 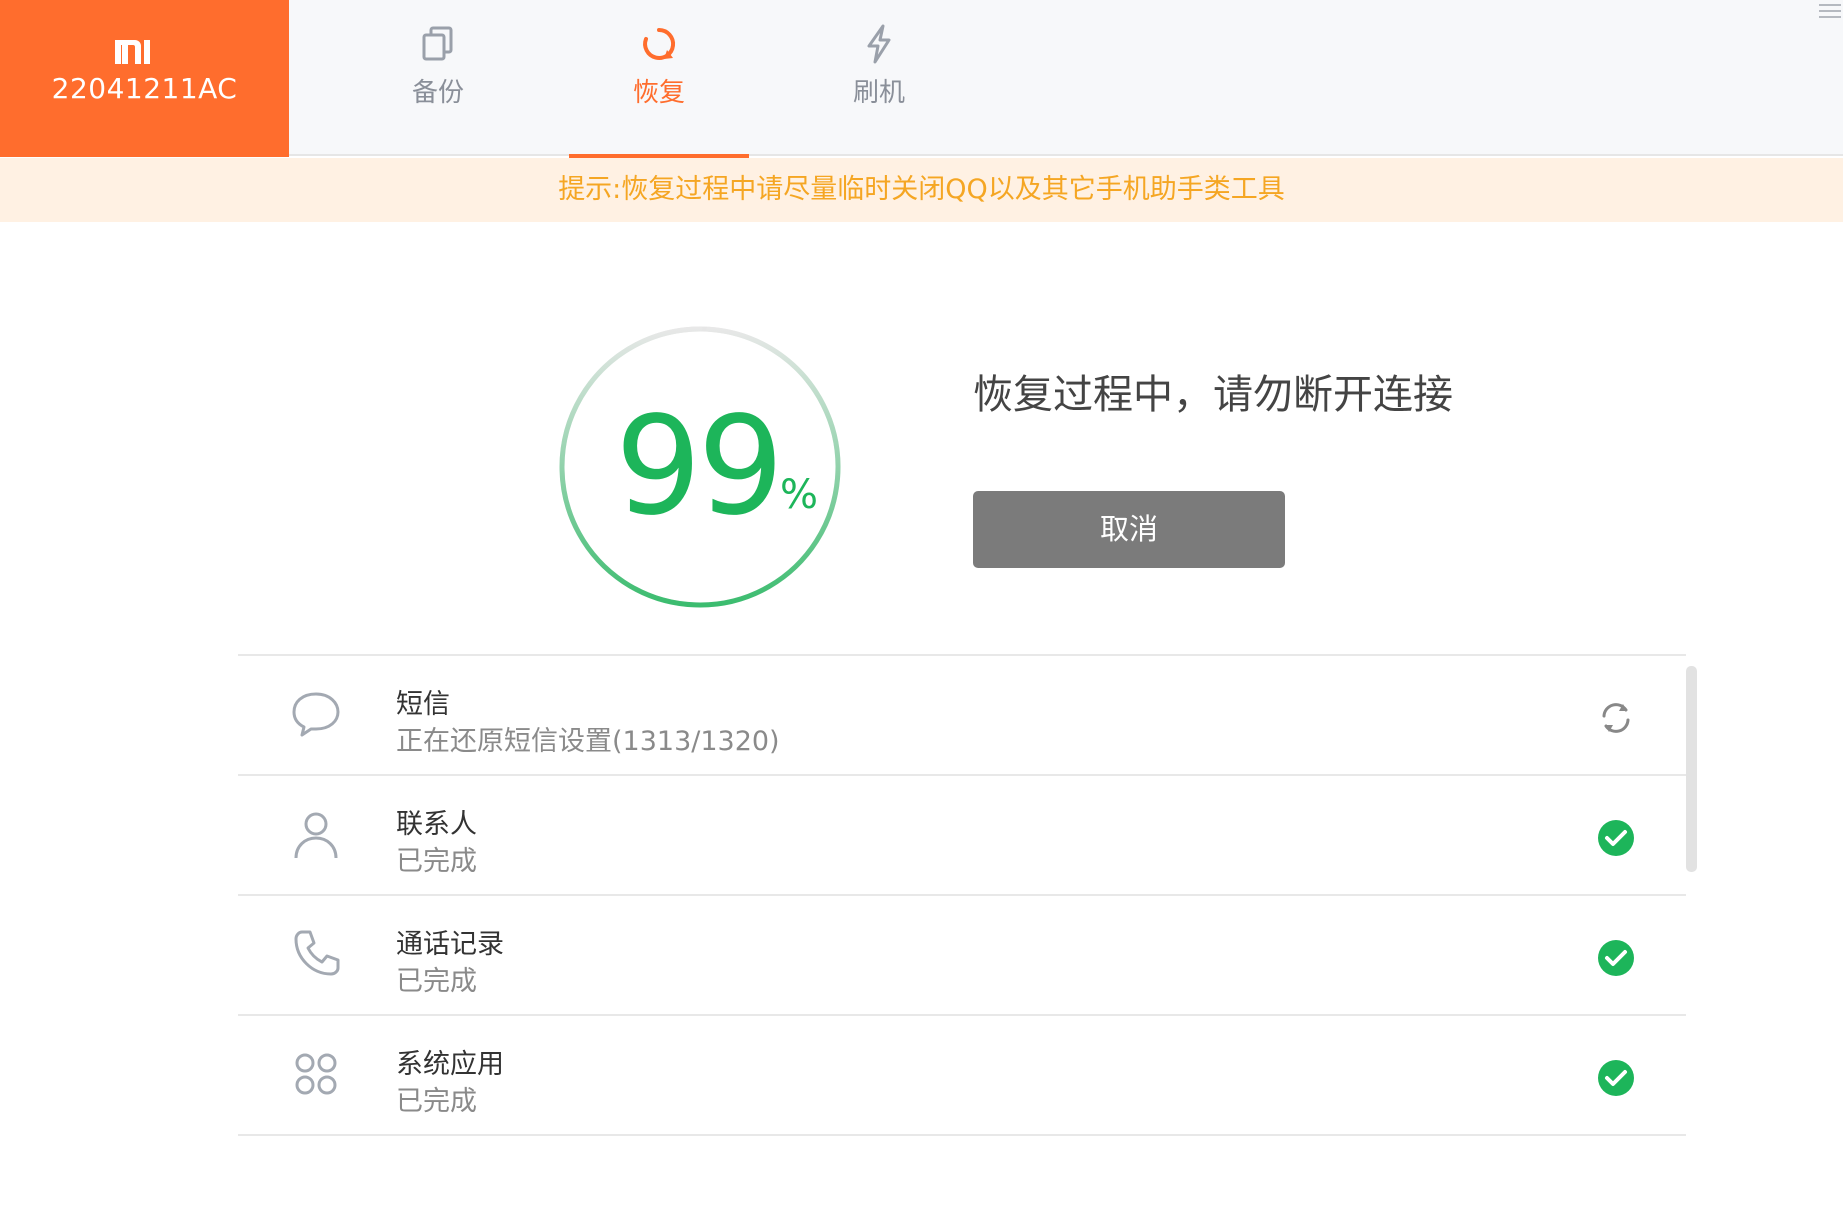 I want to click on person-icon, so click(x=316, y=835).